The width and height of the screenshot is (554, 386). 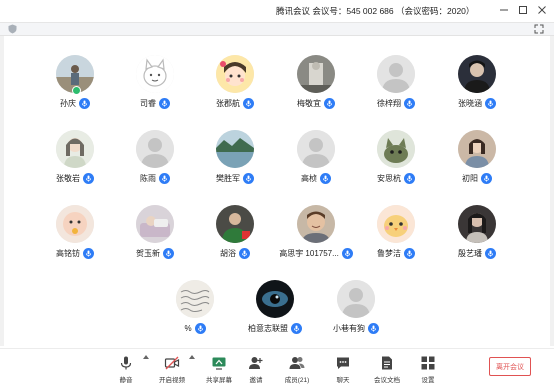 I want to click on left-edge, so click(x=2, y=191).